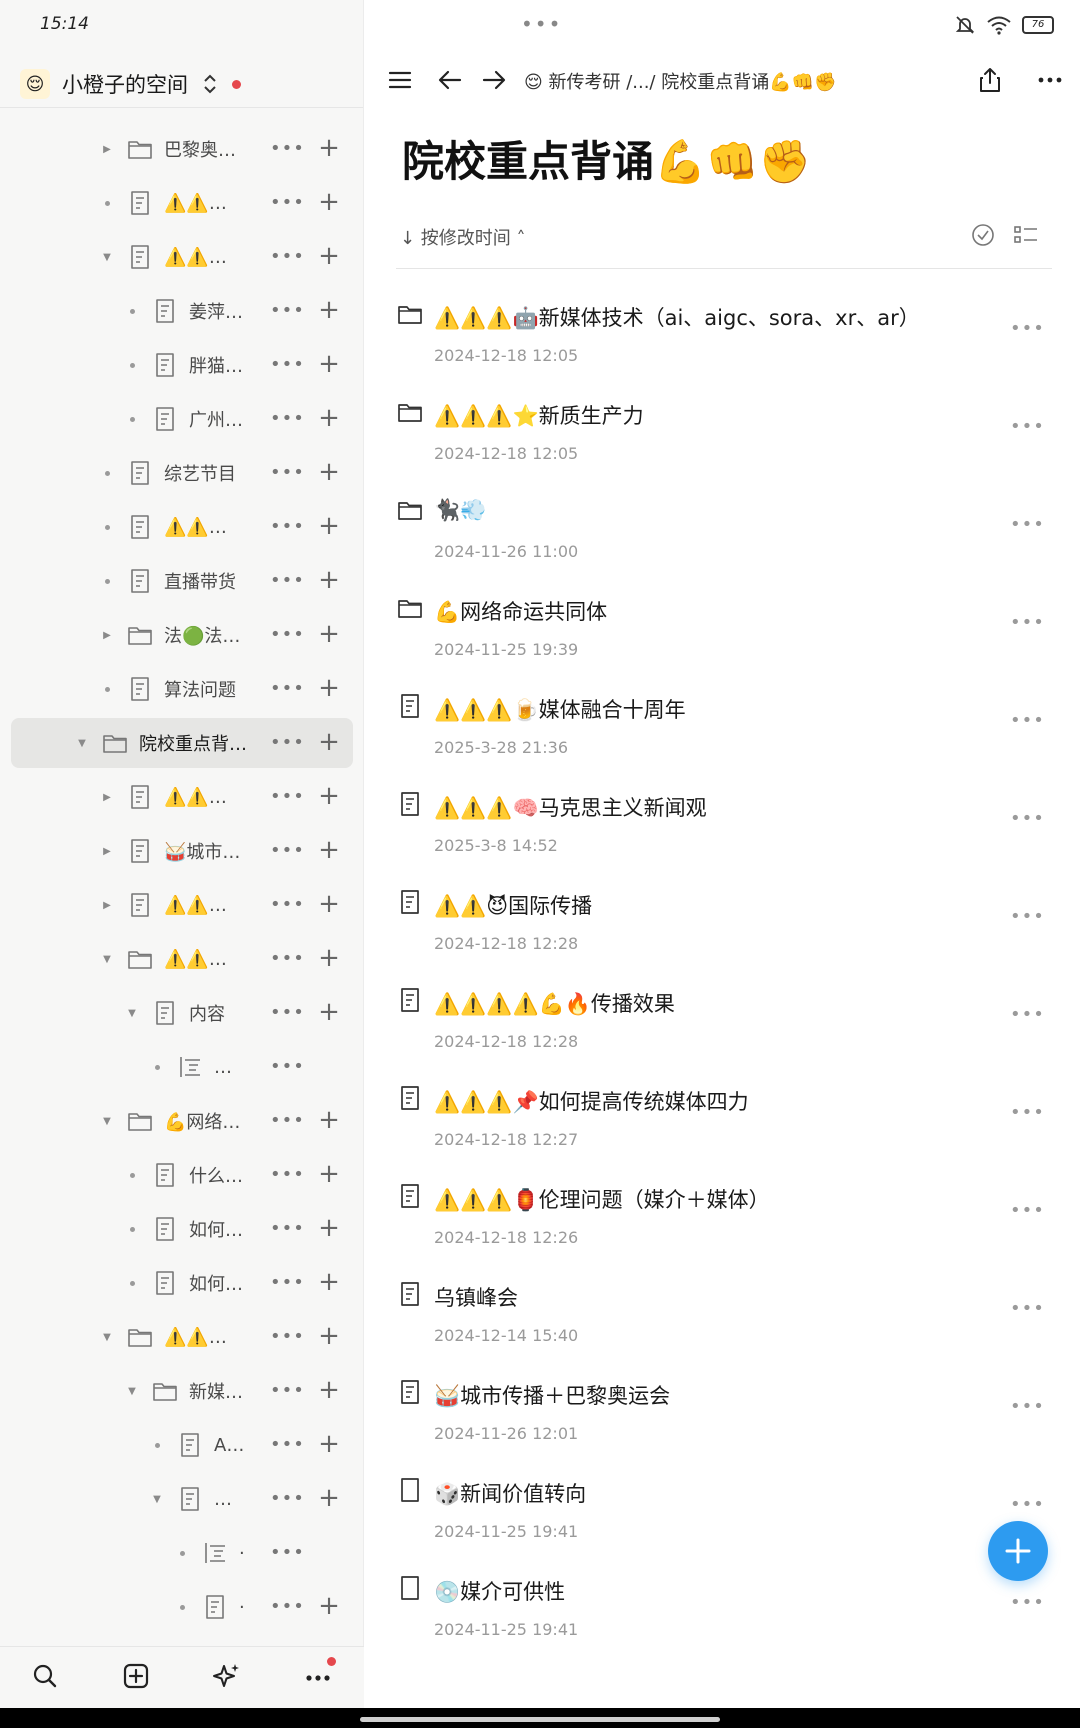 The image size is (1080, 1728). What do you see at coordinates (494, 80) in the screenshot?
I see `forward-arrow-icon` at bounding box center [494, 80].